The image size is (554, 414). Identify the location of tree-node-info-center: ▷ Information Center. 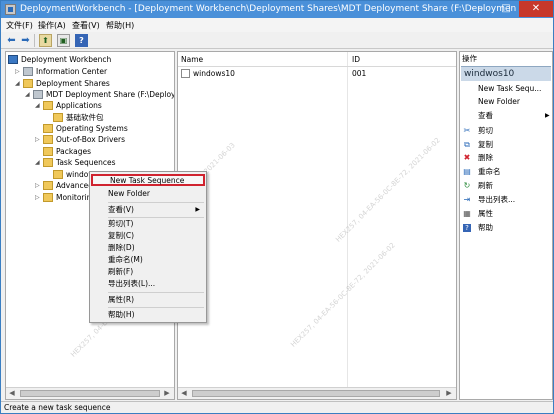
(94, 71).